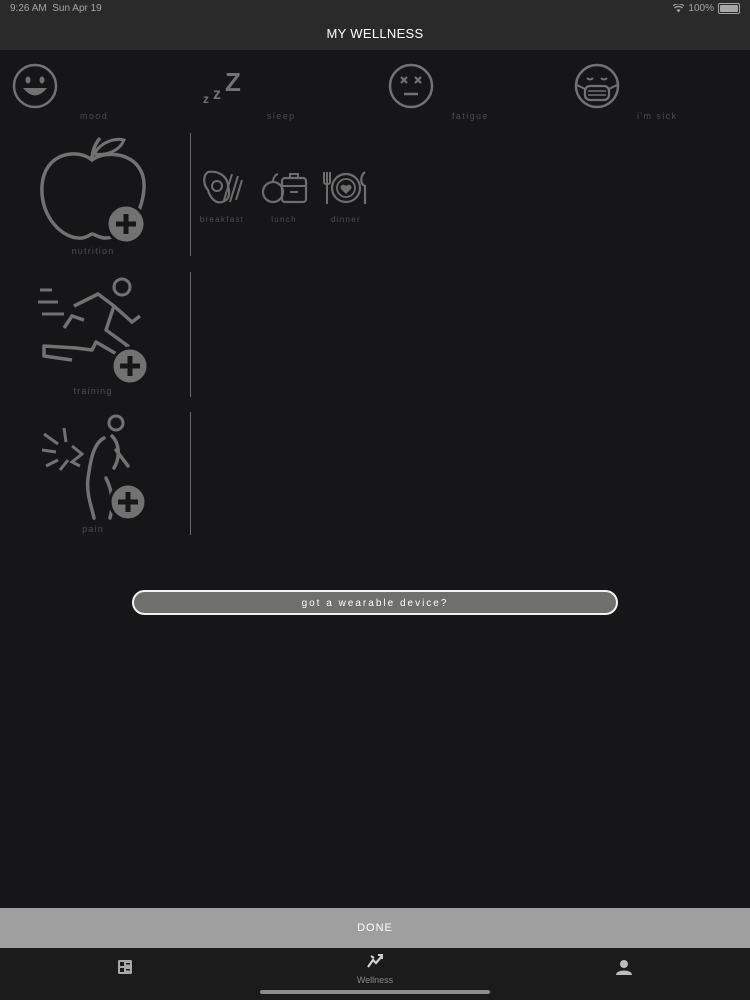  I want to click on meal-lunch: lunch, so click(284, 196).